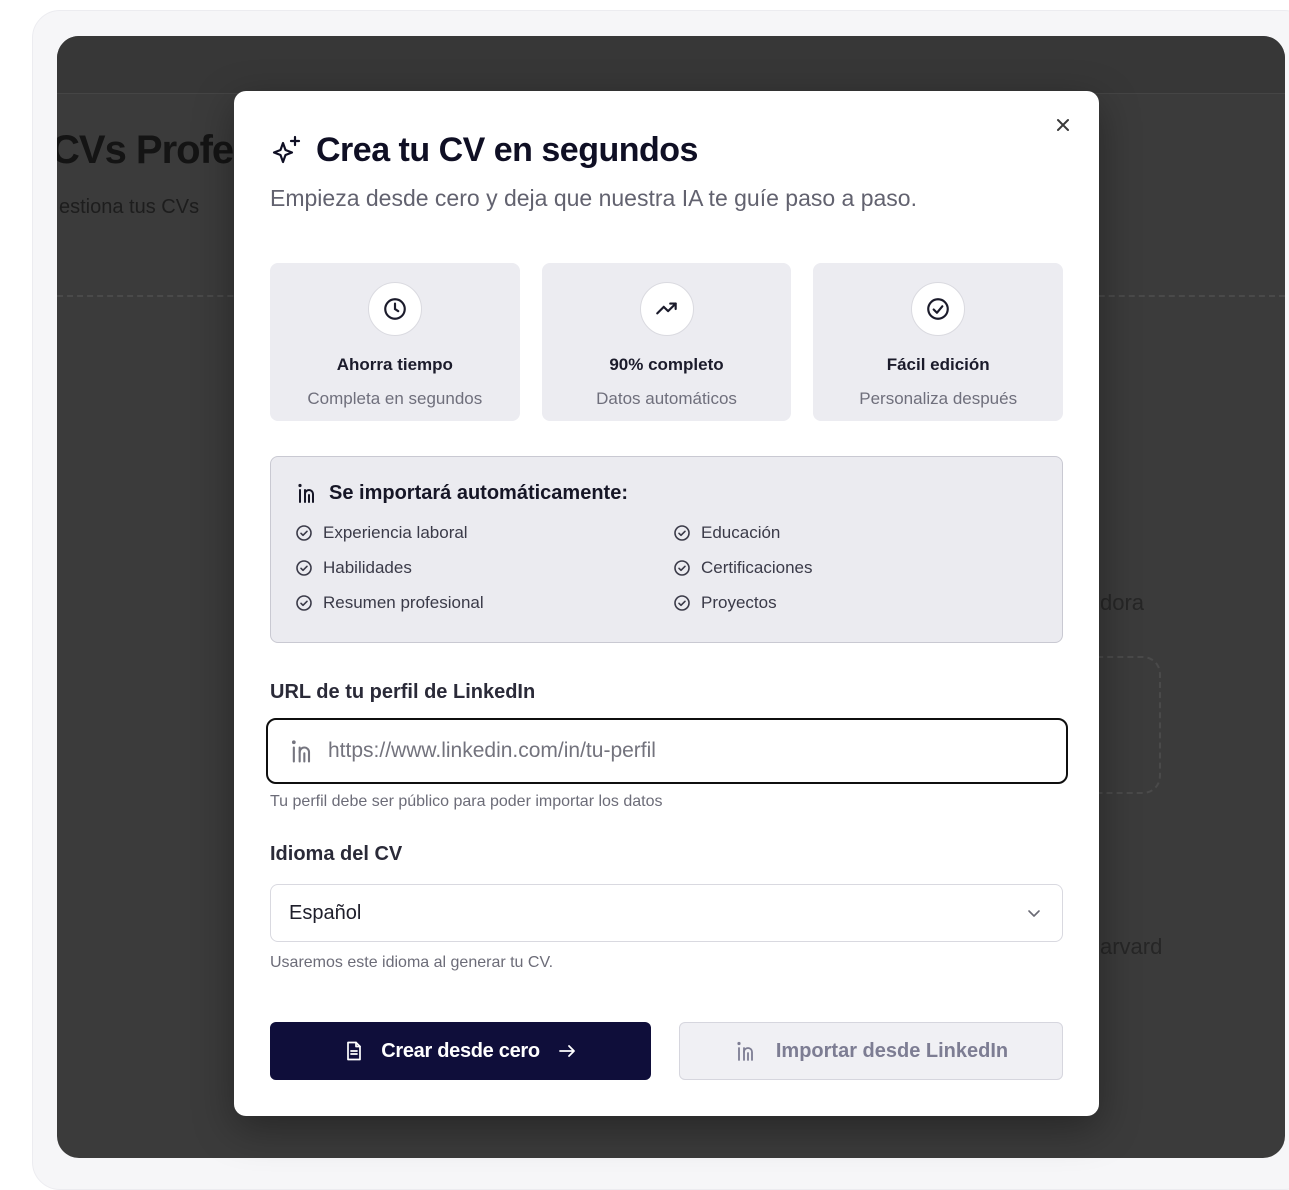 This screenshot has width=1289, height=1190. What do you see at coordinates (666, 398) in the screenshot?
I see `feature-description: Datos automáticos` at bounding box center [666, 398].